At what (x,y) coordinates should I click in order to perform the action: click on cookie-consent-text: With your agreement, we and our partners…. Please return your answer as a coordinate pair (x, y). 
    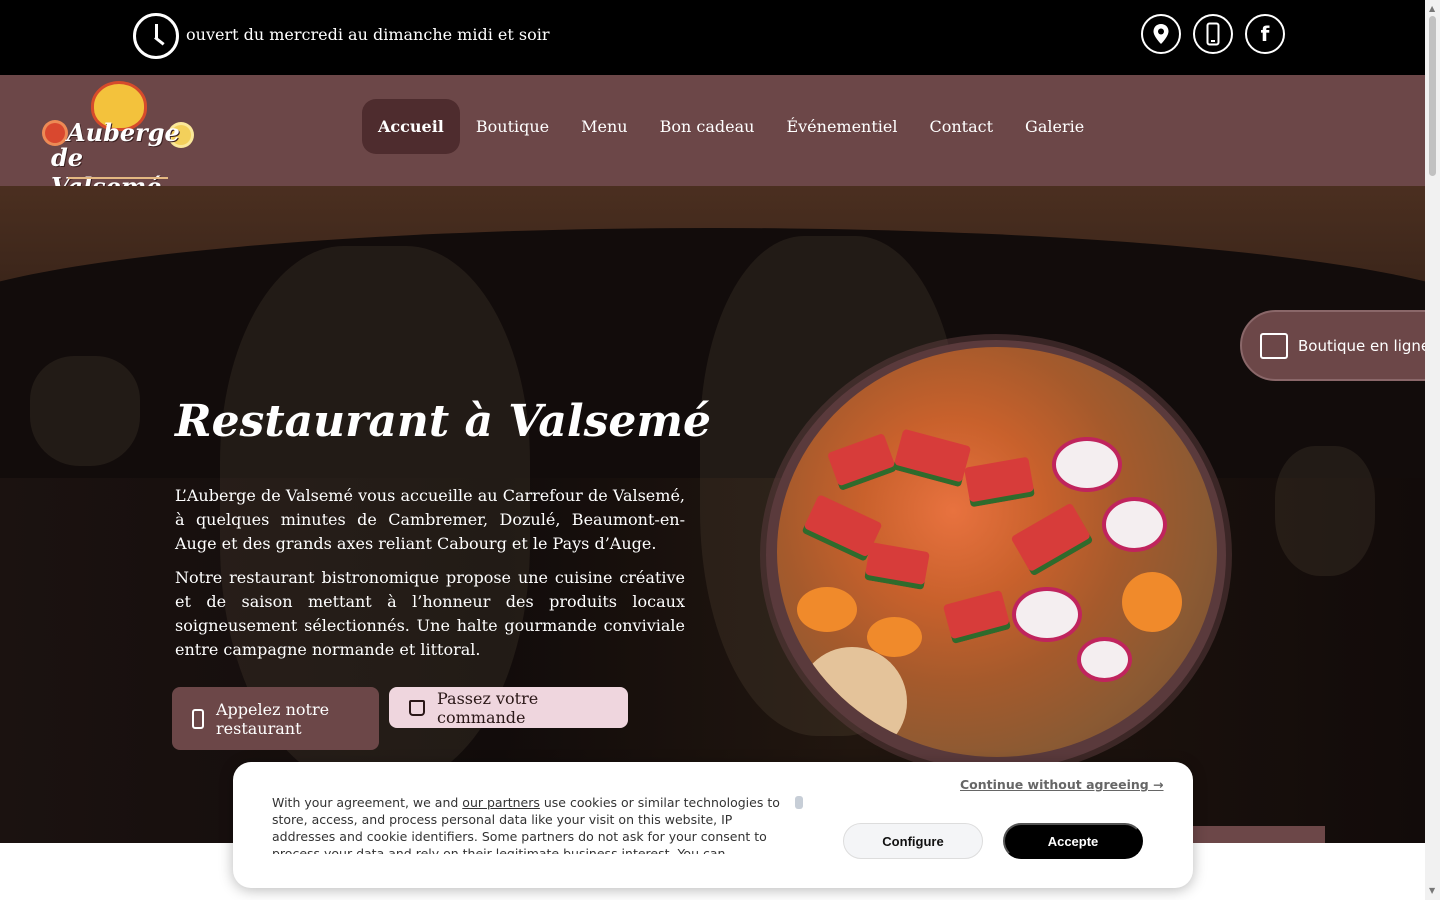
    Looking at the image, I should click on (533, 824).